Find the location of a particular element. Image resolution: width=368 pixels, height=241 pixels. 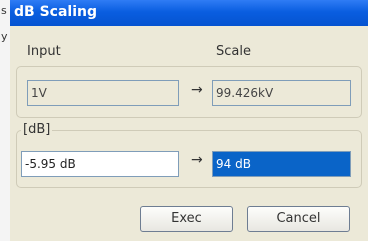

input-value-field: 1V is located at coordinates (103, 93).